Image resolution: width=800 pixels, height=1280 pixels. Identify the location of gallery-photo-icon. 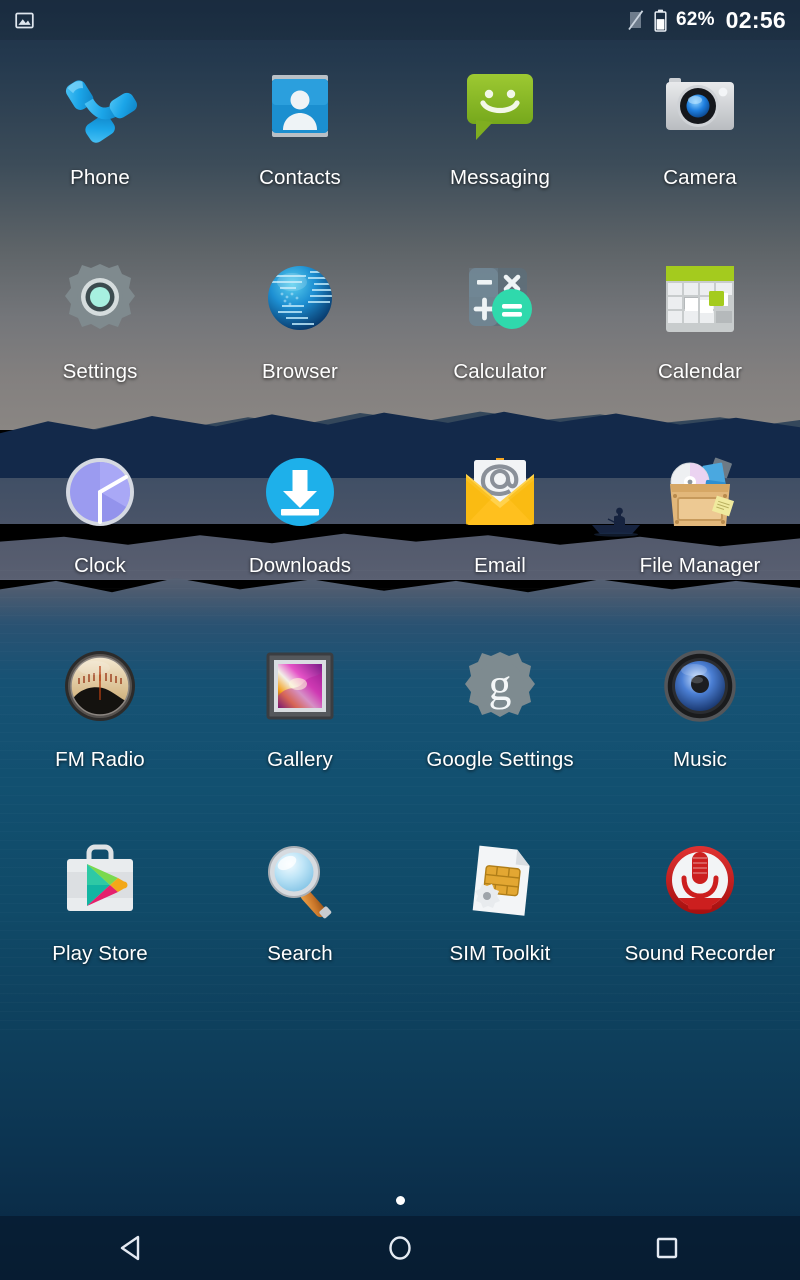
(300, 688).